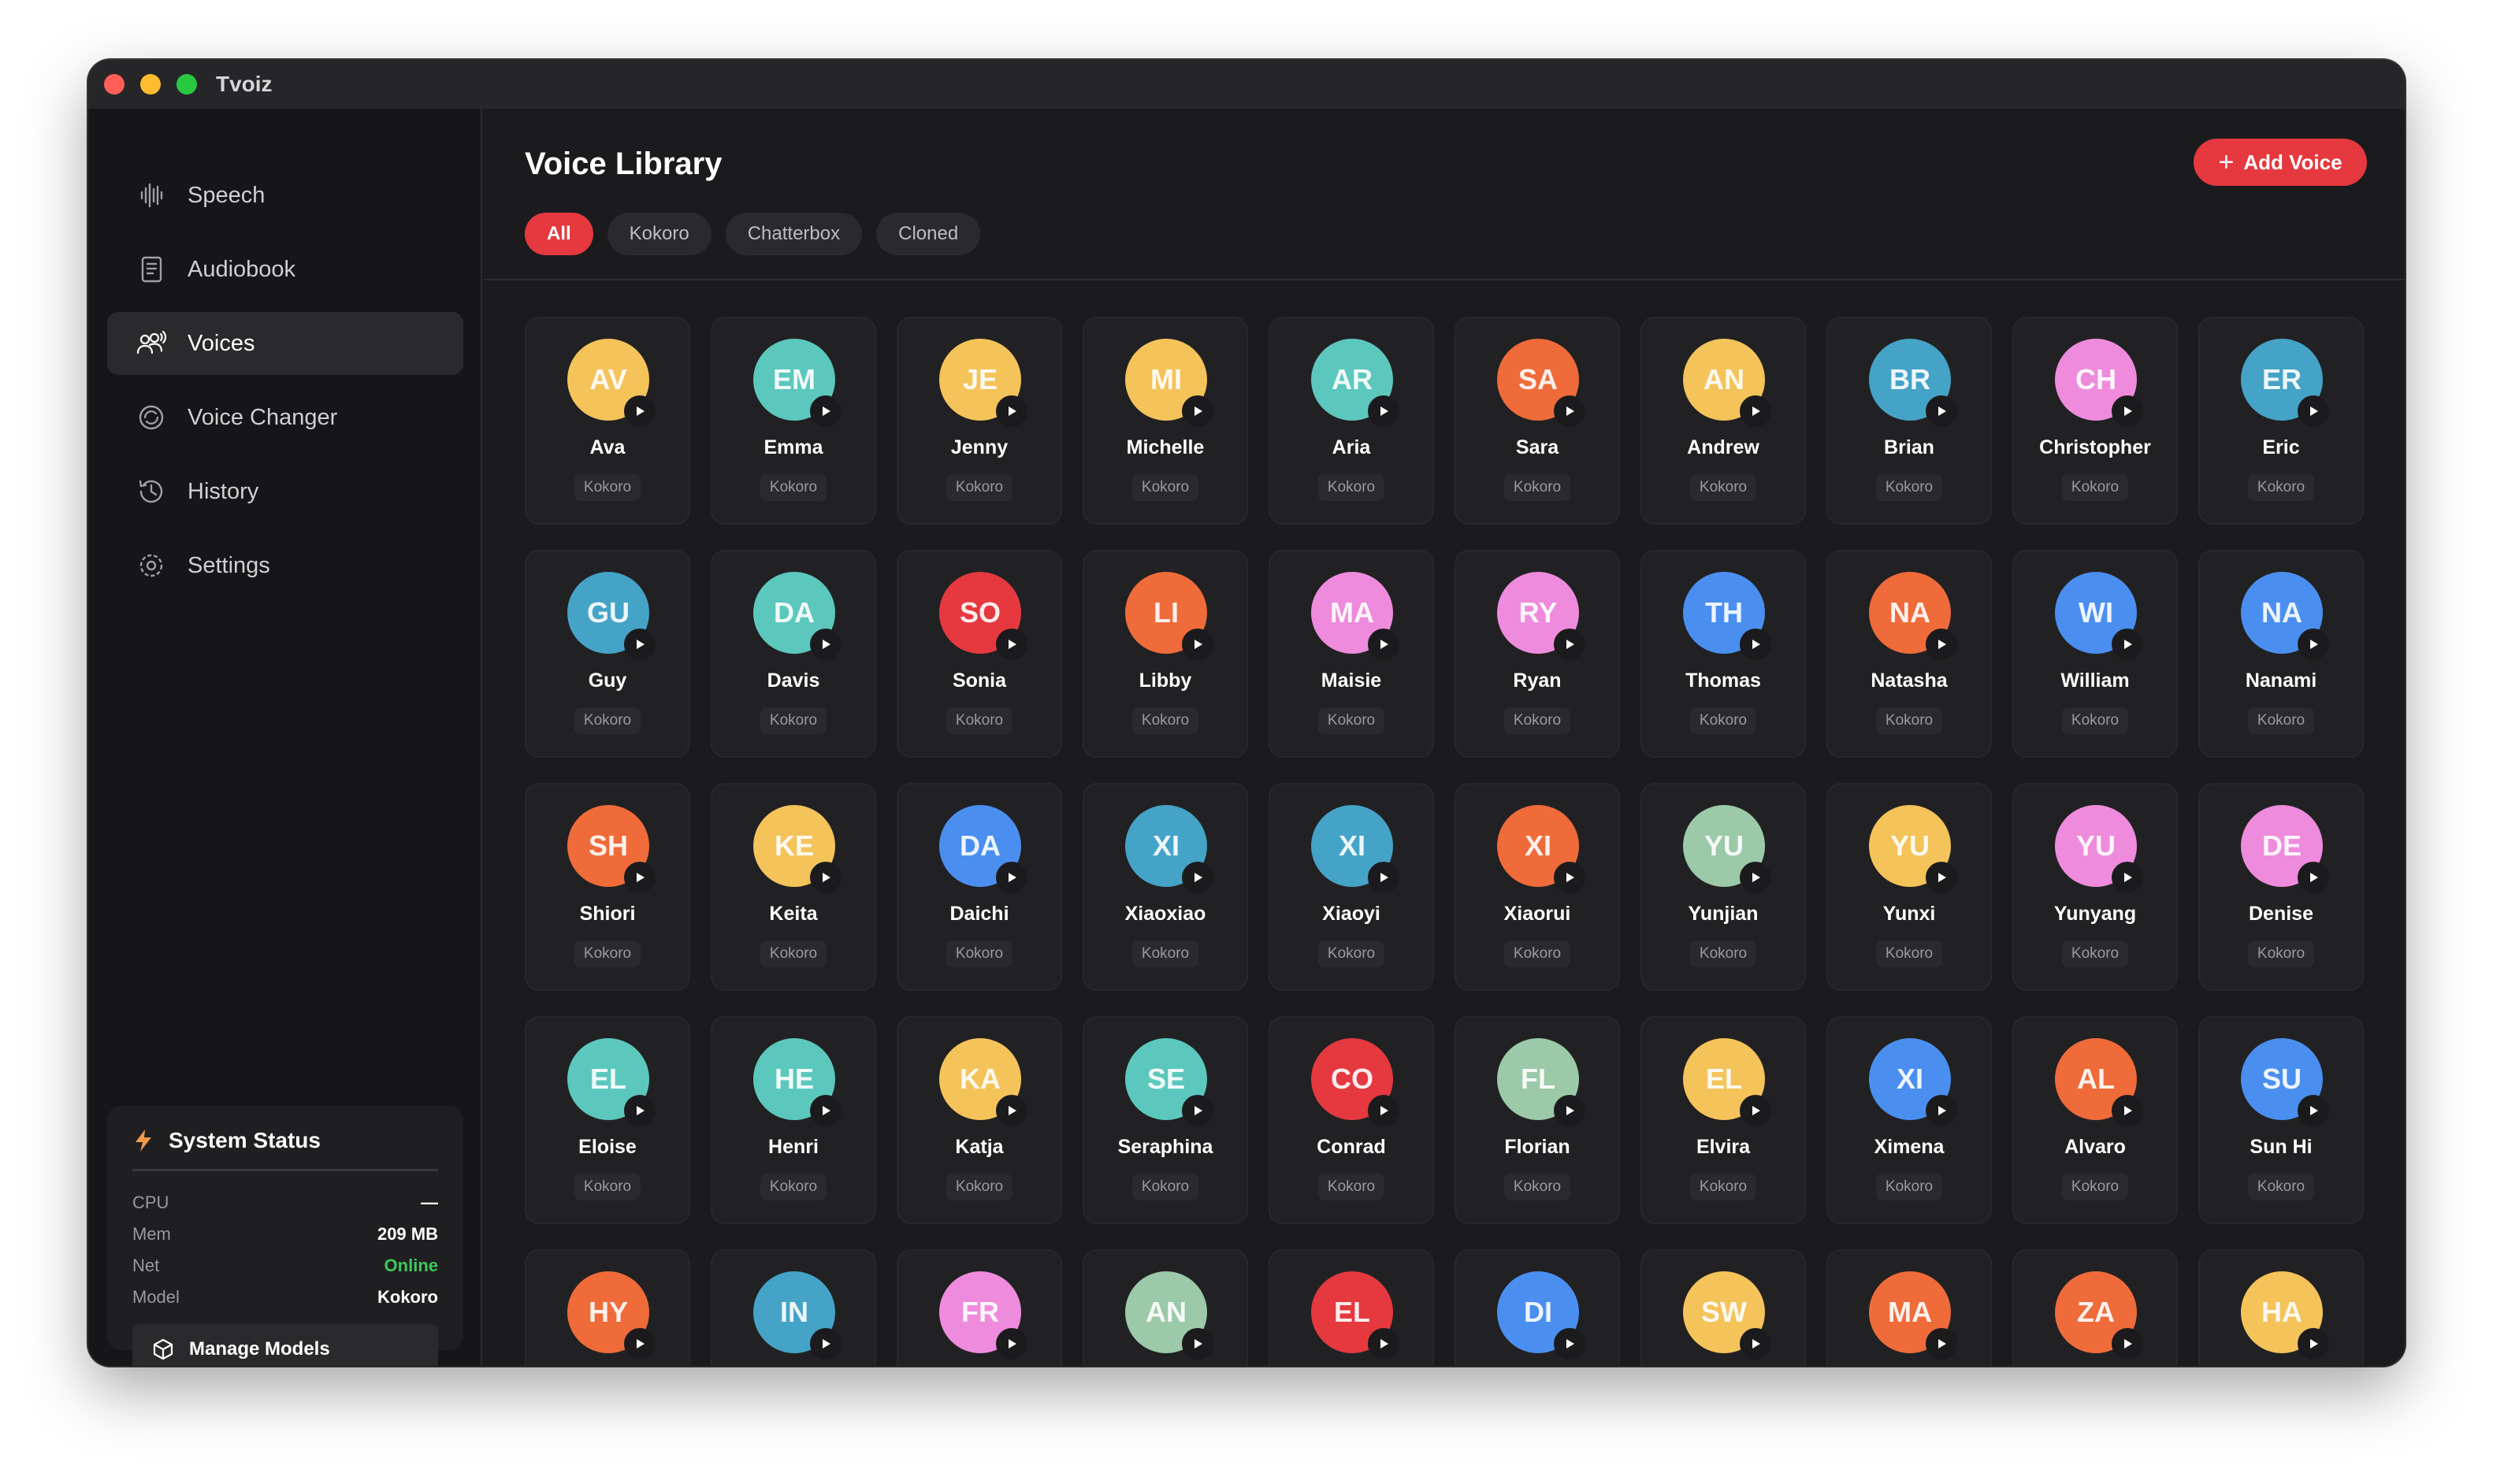 This screenshot has width=2493, height=1484. I want to click on voice-card: FL Florian Kokoro, so click(1538, 1120).